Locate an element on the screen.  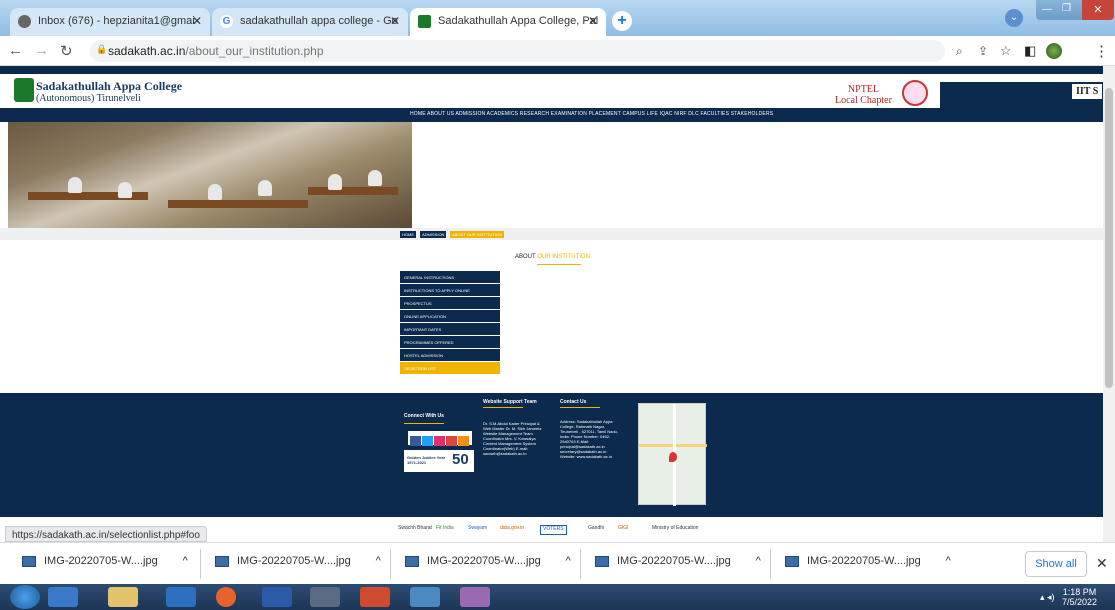
tab-title: Sadakathullah Appa College, Pal is located at coordinates (518, 21).